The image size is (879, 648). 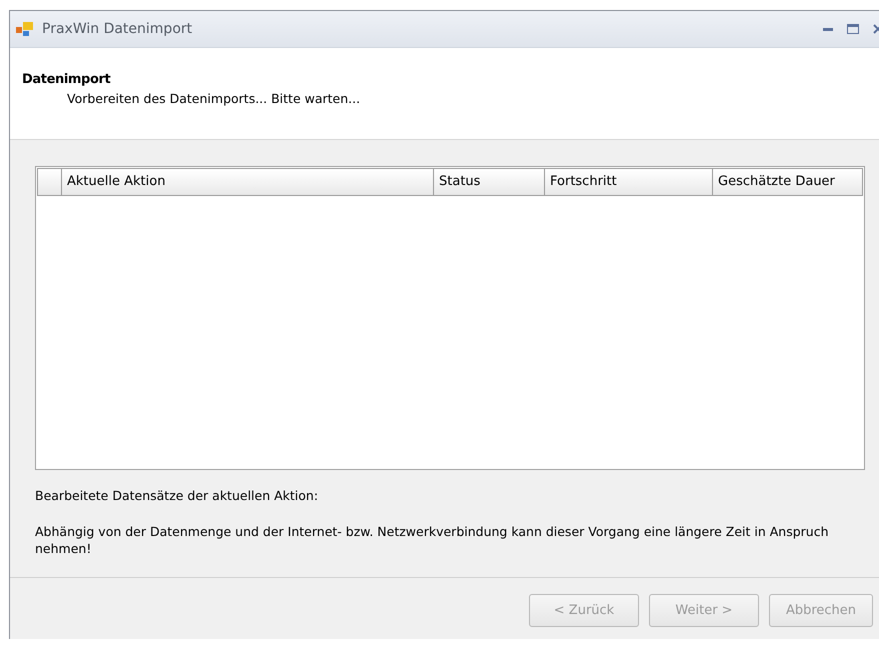 What do you see at coordinates (853, 29) in the screenshot?
I see `maximize-icon` at bounding box center [853, 29].